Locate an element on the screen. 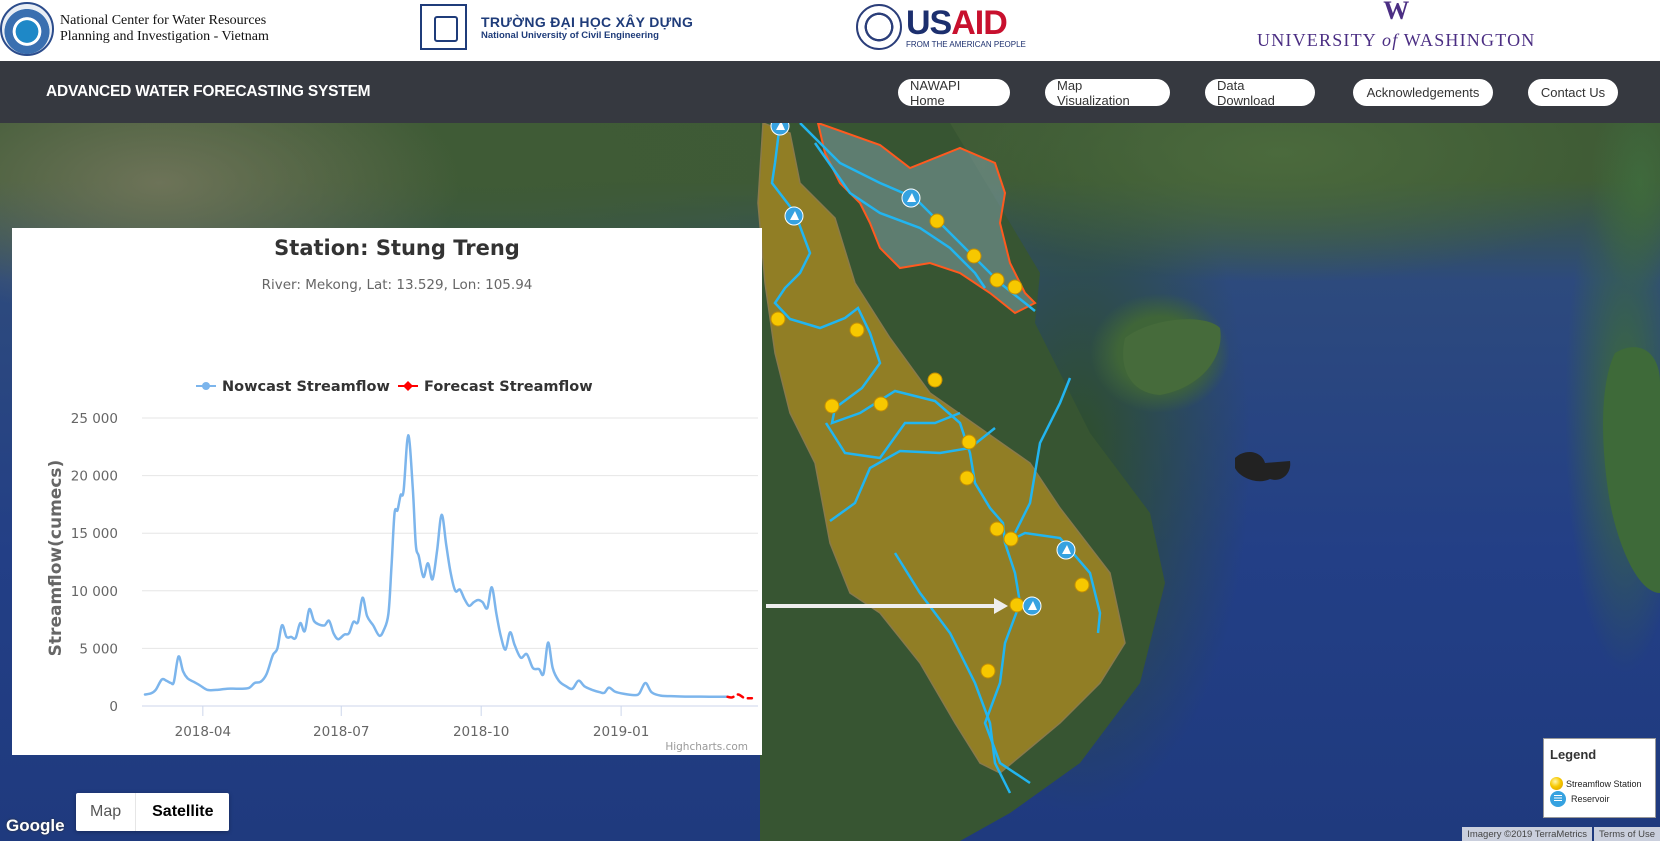 Image resolution: width=1660 pixels, height=841 pixels. nav-contact-us: Contact Us is located at coordinates (1573, 92).